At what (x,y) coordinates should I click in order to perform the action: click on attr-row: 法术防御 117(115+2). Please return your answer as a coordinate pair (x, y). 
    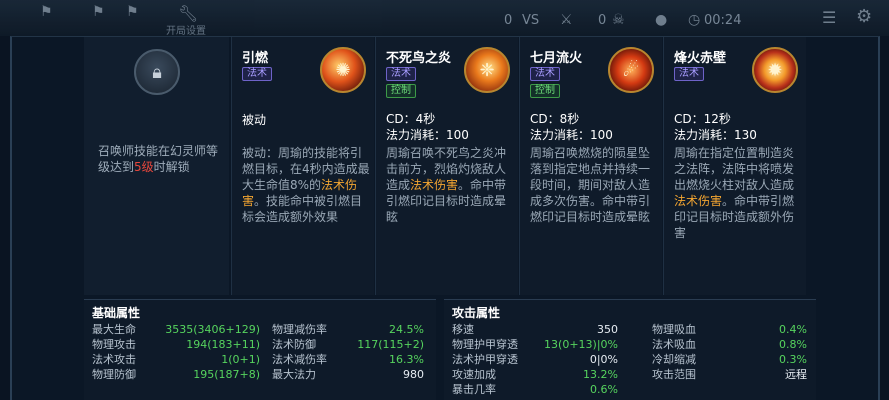
    Looking at the image, I should click on (348, 344).